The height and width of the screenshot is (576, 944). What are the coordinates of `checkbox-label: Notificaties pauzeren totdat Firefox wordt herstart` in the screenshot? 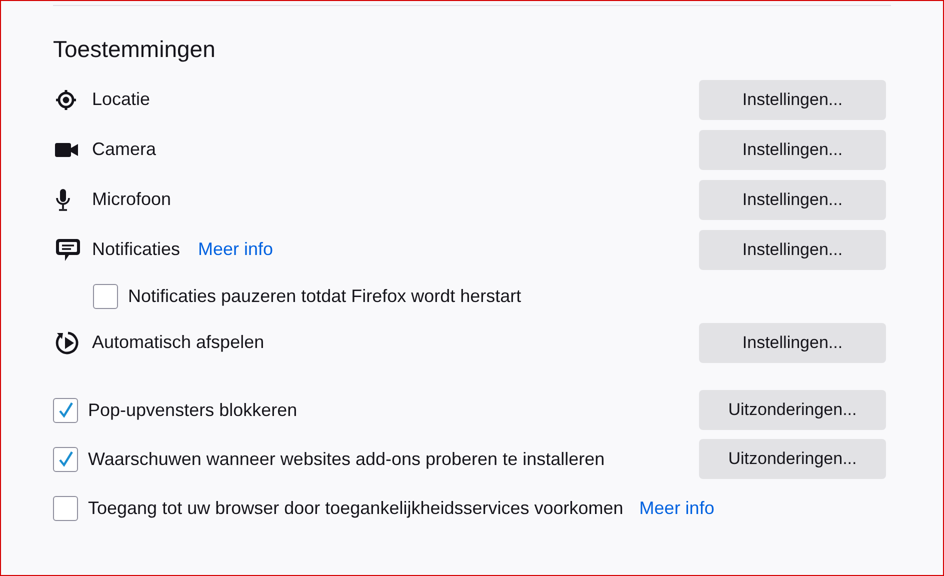 It's located at (325, 296).